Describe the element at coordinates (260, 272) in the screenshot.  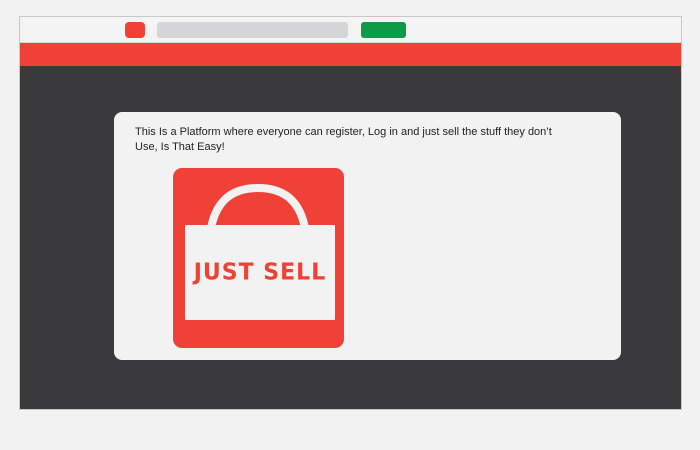
I see `brand-text: JUST SELL` at that location.